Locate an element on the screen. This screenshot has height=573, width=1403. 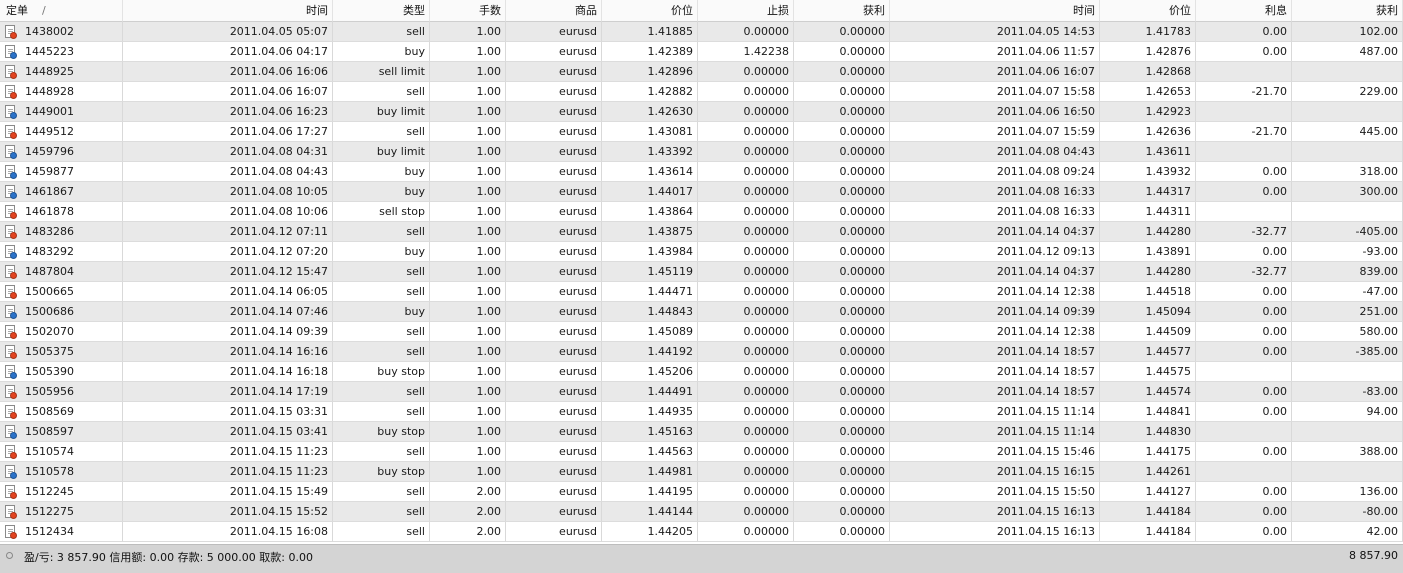
column-header-type: 类型 is located at coordinates (381, 11).